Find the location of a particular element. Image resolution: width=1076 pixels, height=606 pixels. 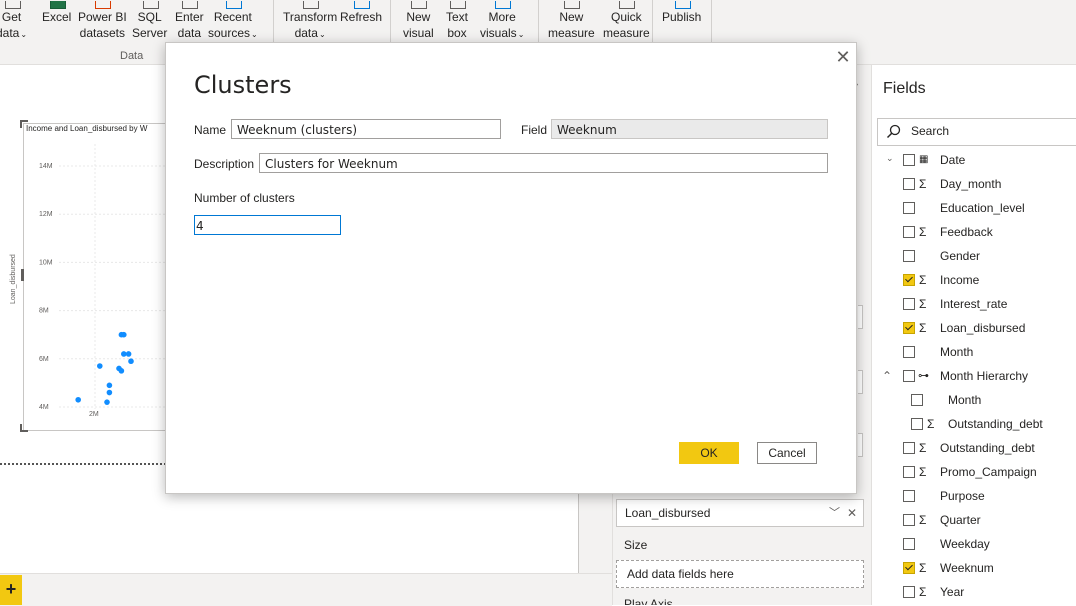

chevron-down-icon: ﹀ is located at coordinates (834, 513).